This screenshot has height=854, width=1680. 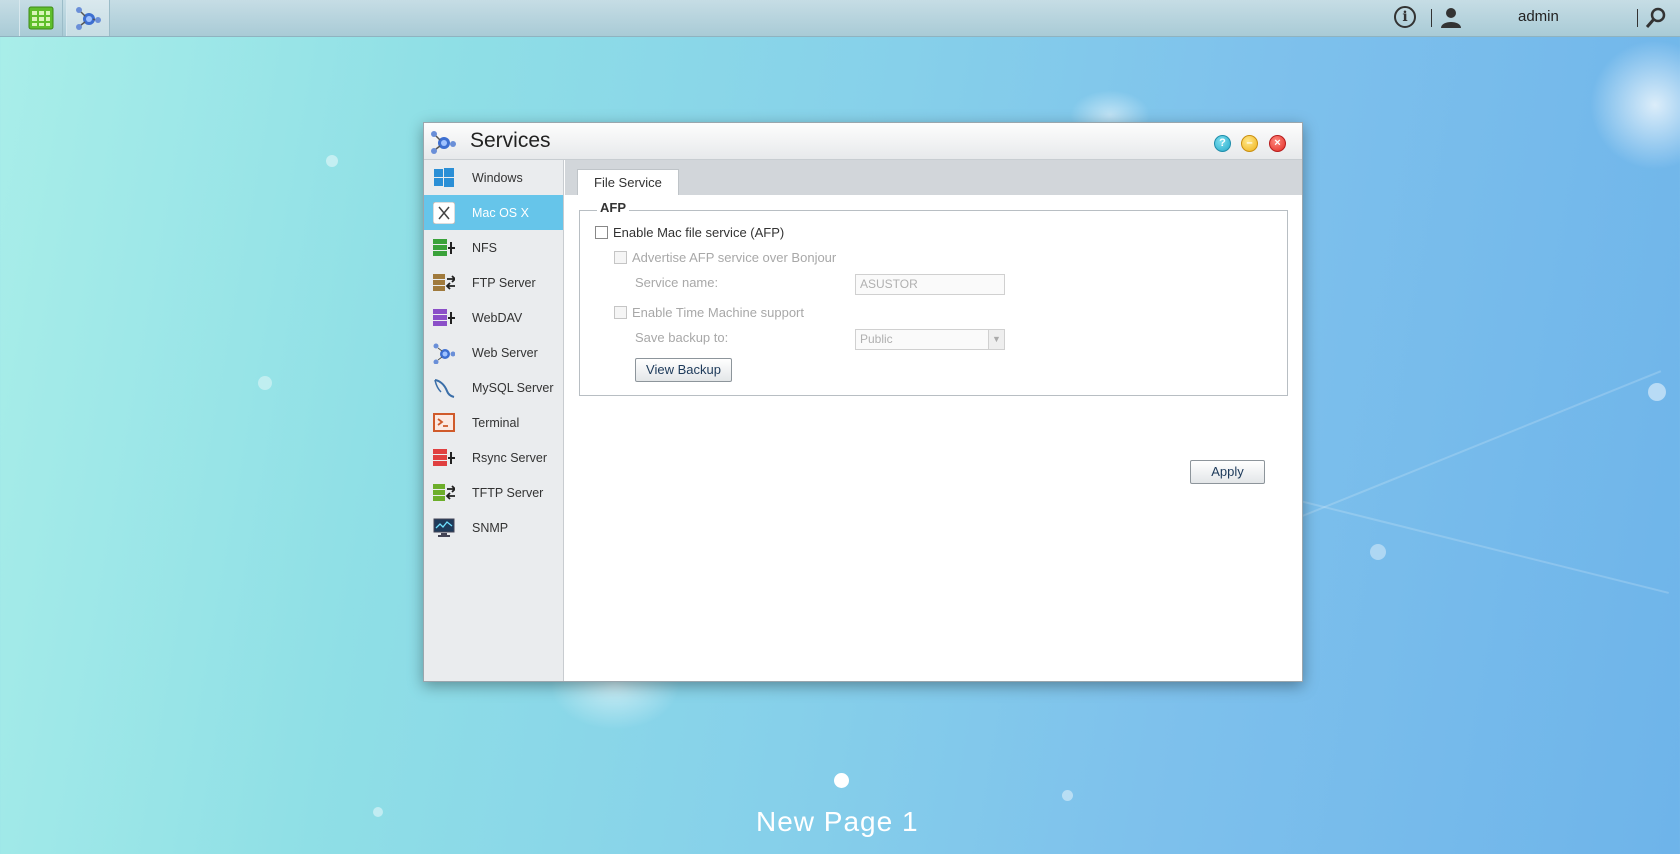 I want to click on bonjour-row: Advertise AFP service over Bonjour, so click(x=725, y=257).